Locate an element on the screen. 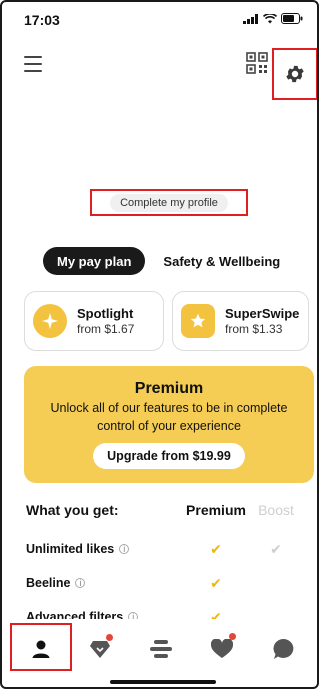  next-banner-peek is located at coordinates (318, 424).